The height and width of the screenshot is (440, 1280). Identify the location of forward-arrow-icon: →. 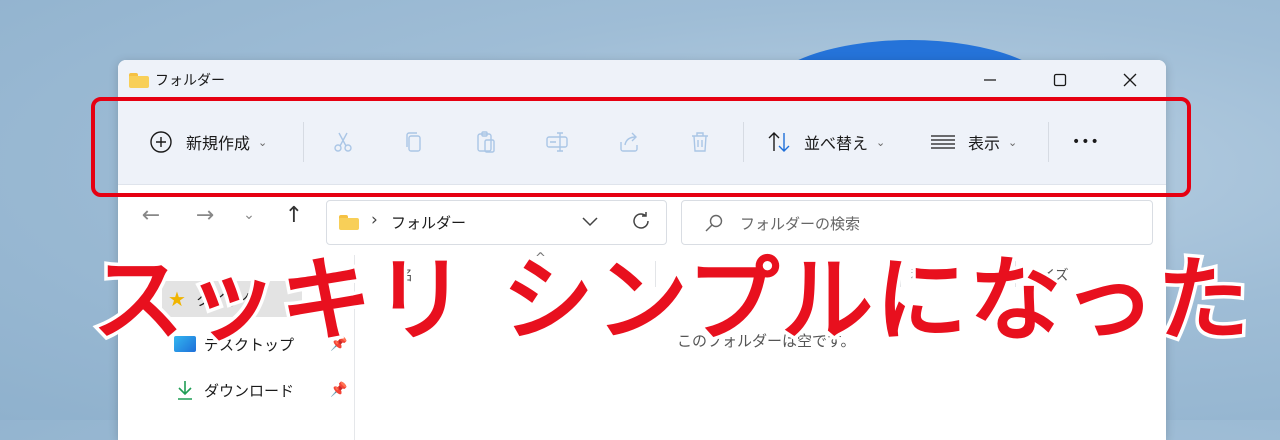
(205, 215).